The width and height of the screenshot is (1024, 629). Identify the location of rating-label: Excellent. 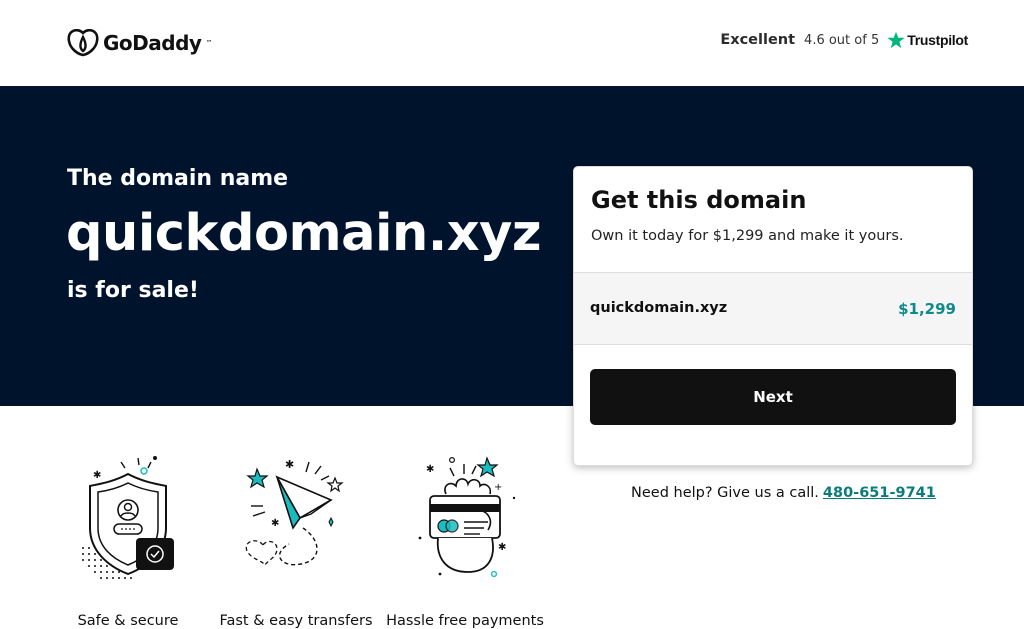
(758, 40).